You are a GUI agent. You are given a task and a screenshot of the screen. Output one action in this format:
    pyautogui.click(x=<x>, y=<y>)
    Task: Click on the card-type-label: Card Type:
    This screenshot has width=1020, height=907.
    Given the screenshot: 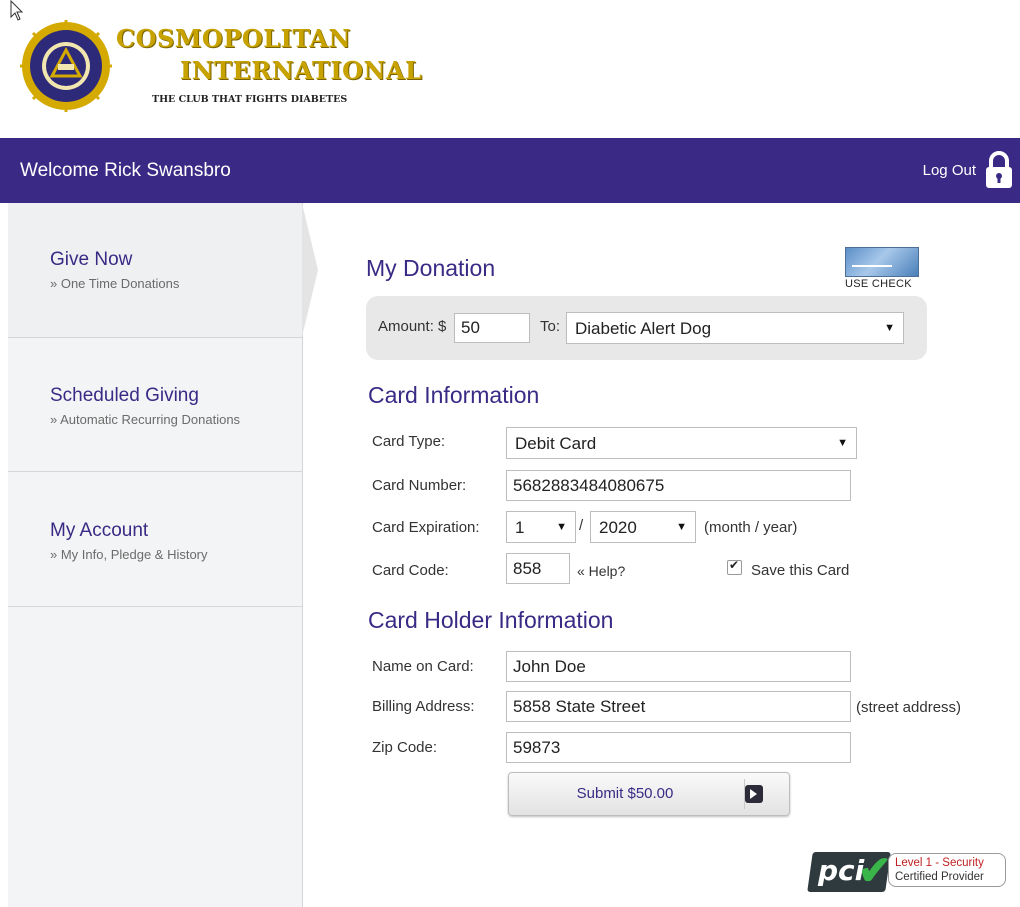 What is the action you would take?
    pyautogui.click(x=409, y=441)
    